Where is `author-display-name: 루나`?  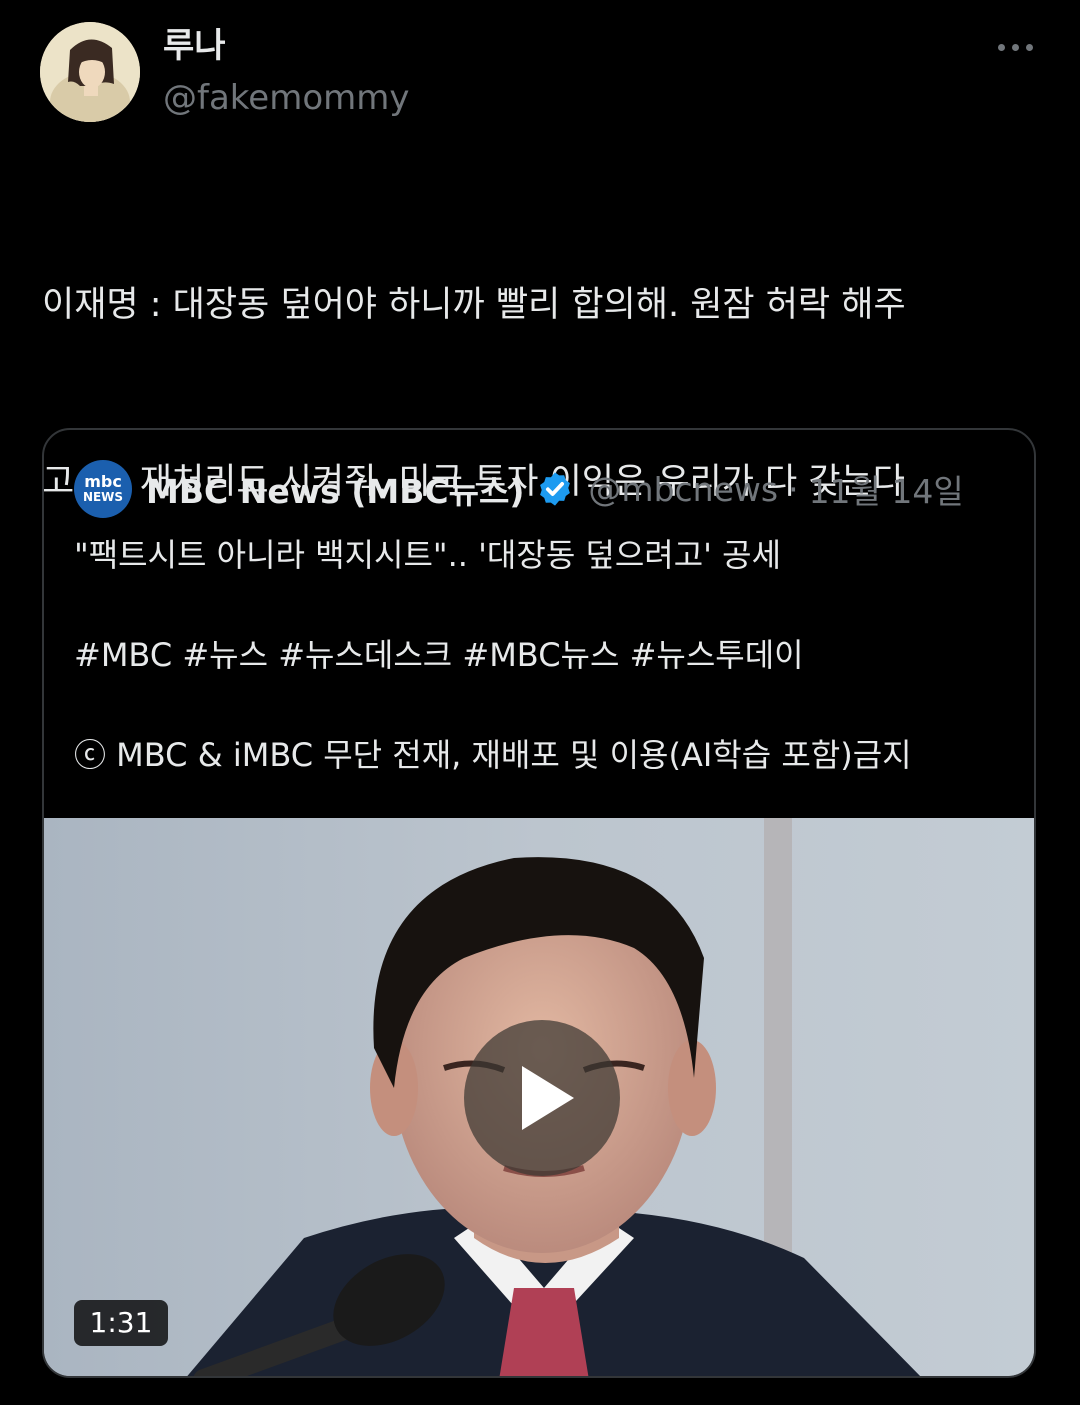 author-display-name: 루나 is located at coordinates (194, 46).